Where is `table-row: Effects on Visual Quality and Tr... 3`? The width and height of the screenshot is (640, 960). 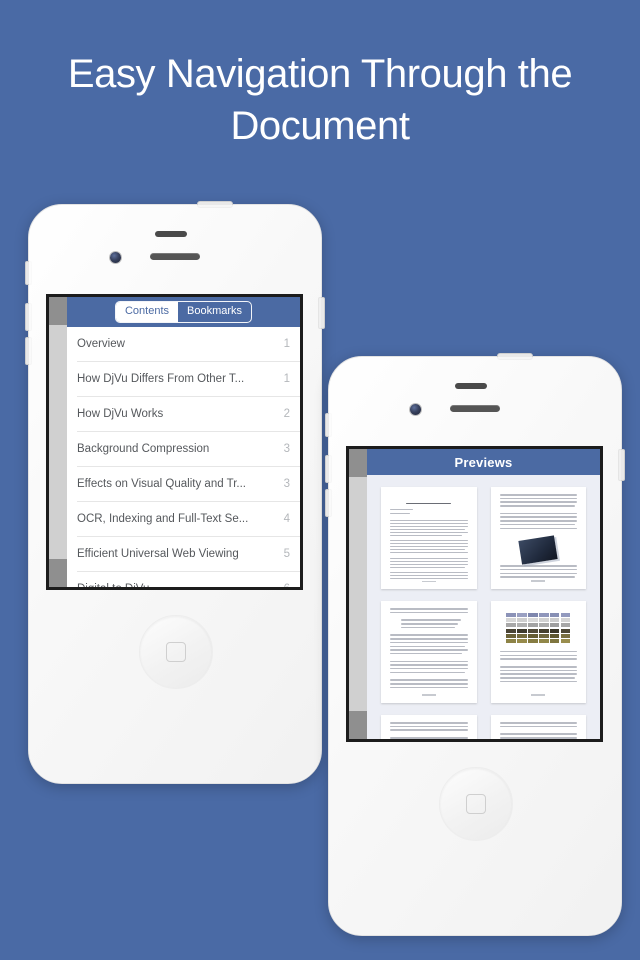 table-row: Effects on Visual Quality and Tr... 3 is located at coordinates (188, 484).